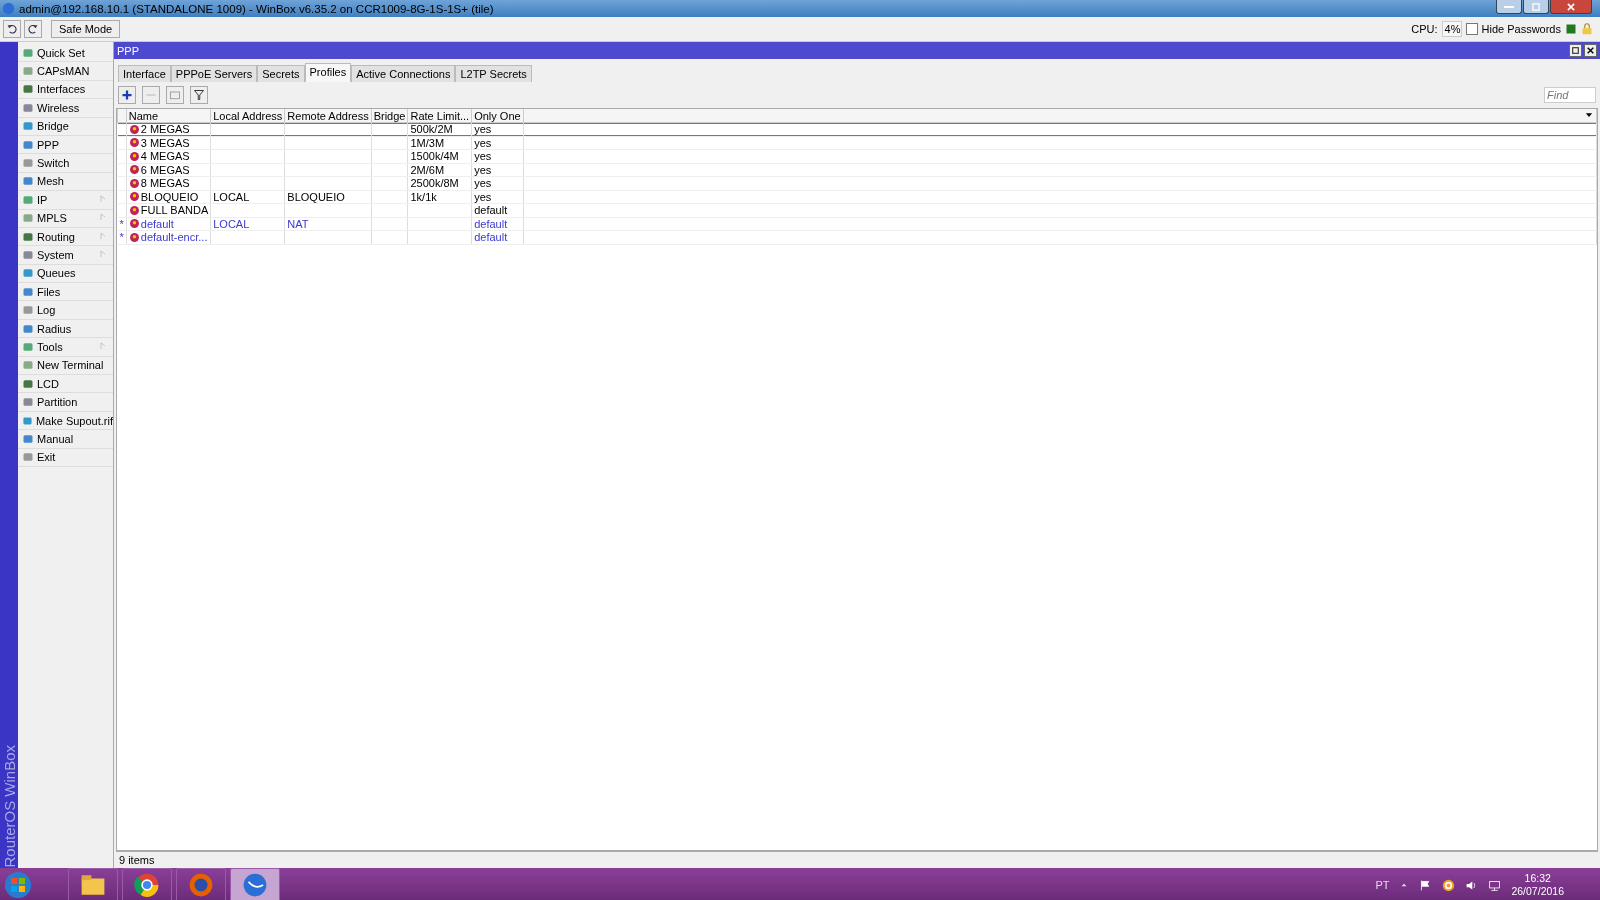 The height and width of the screenshot is (900, 1600). I want to click on close-icon, so click(1571, 6).